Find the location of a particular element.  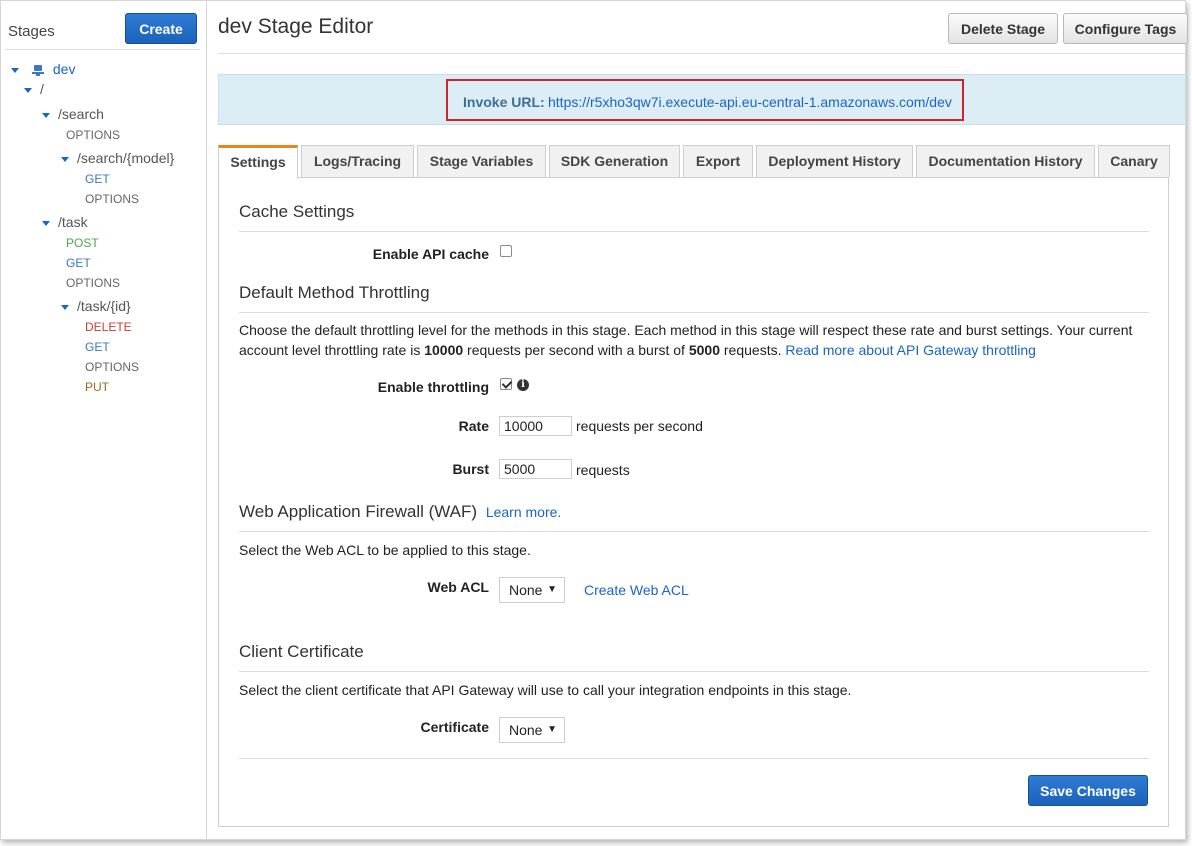

tab-canary: Canary is located at coordinates (1134, 161).